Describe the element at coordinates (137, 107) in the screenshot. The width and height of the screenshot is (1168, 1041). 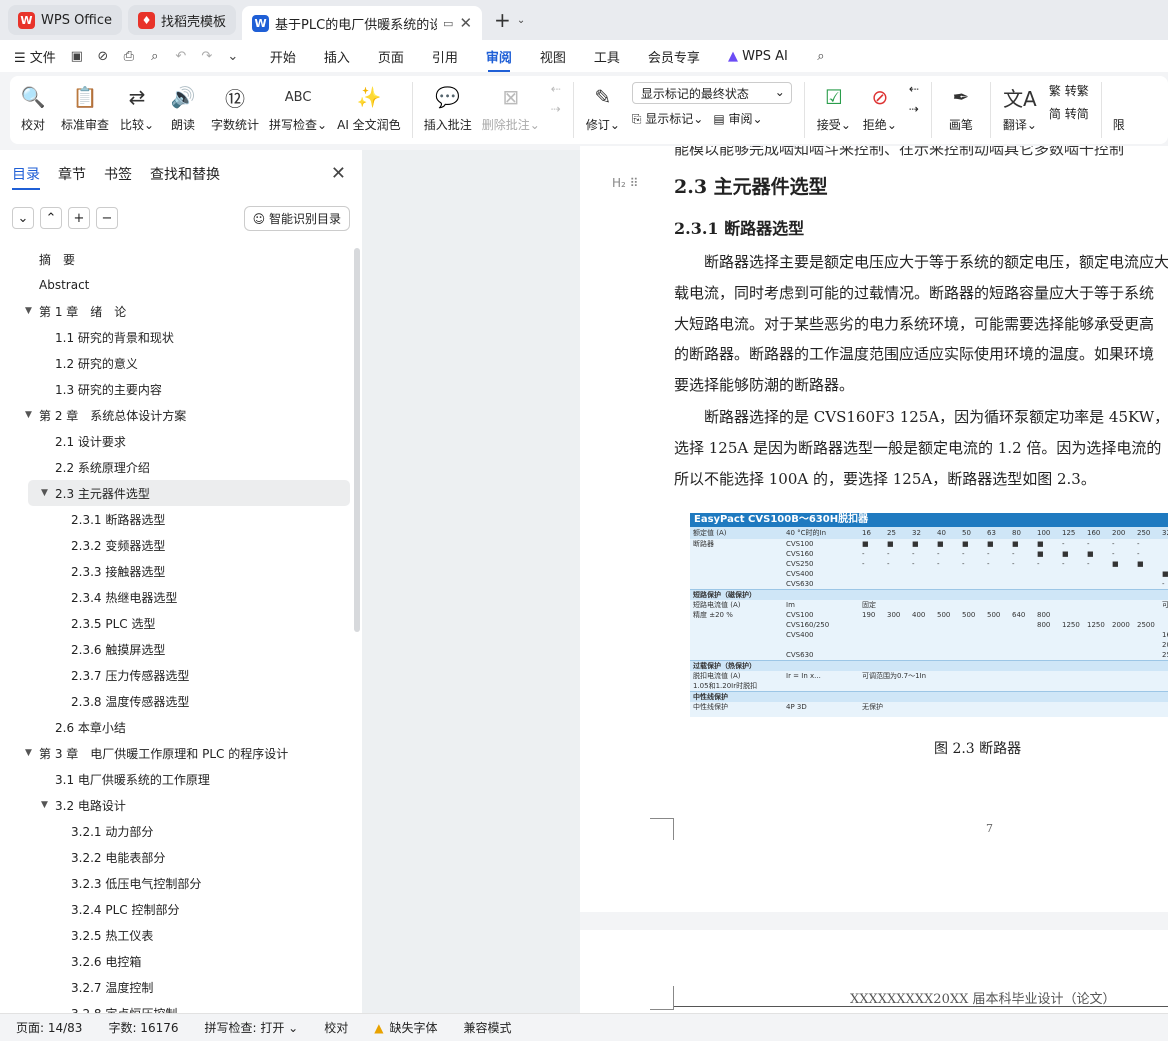
I see `compare-button: ⇄ 比较⌄` at that location.